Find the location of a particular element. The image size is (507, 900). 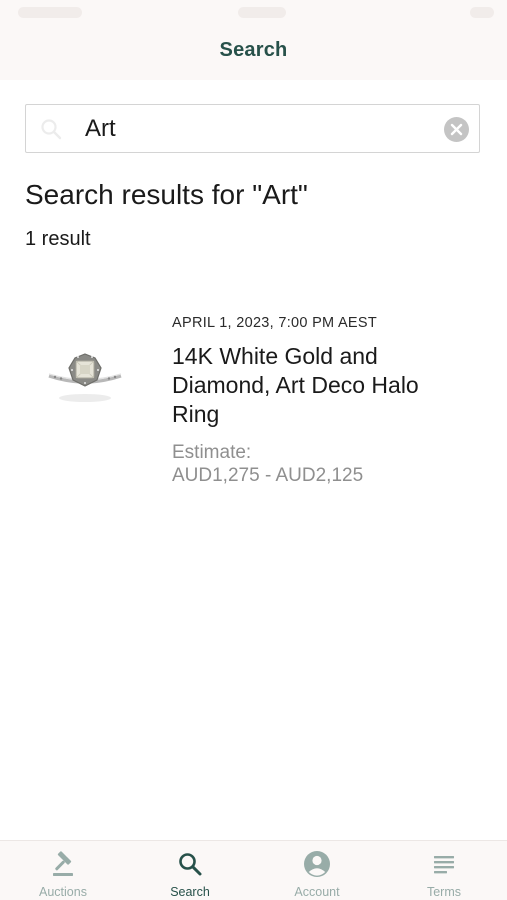

estimate-label: Estimate: is located at coordinates (212, 452).